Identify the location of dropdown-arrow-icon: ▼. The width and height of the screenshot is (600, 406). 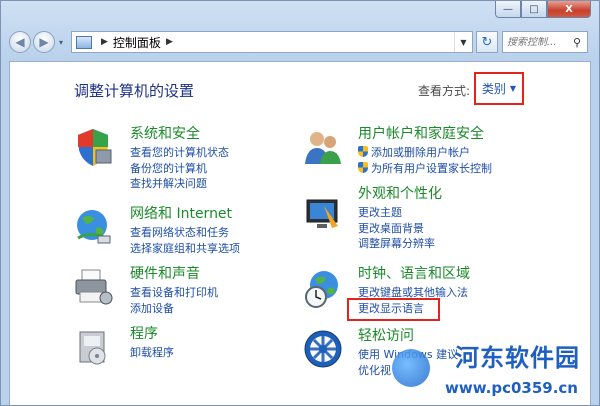
(513, 88).